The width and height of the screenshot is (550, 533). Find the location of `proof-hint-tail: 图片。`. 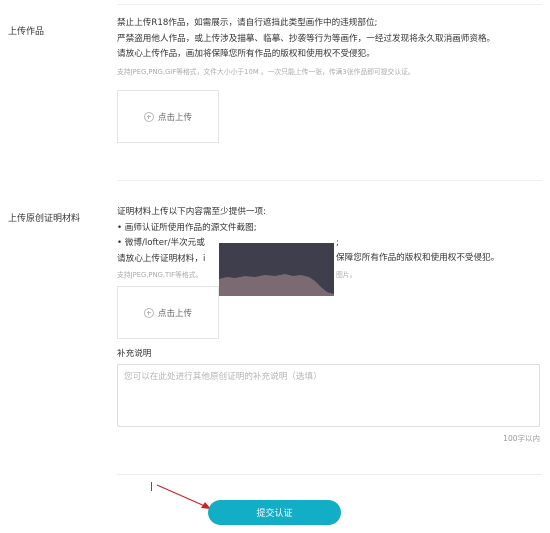

proof-hint-tail: 图片。 is located at coordinates (346, 275).